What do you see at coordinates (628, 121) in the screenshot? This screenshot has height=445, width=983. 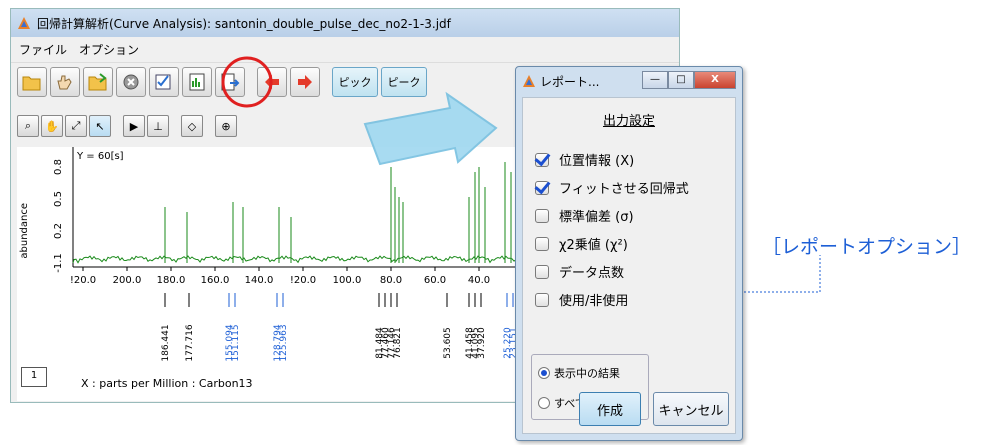 I see `output-settings-title: 出力設定` at bounding box center [628, 121].